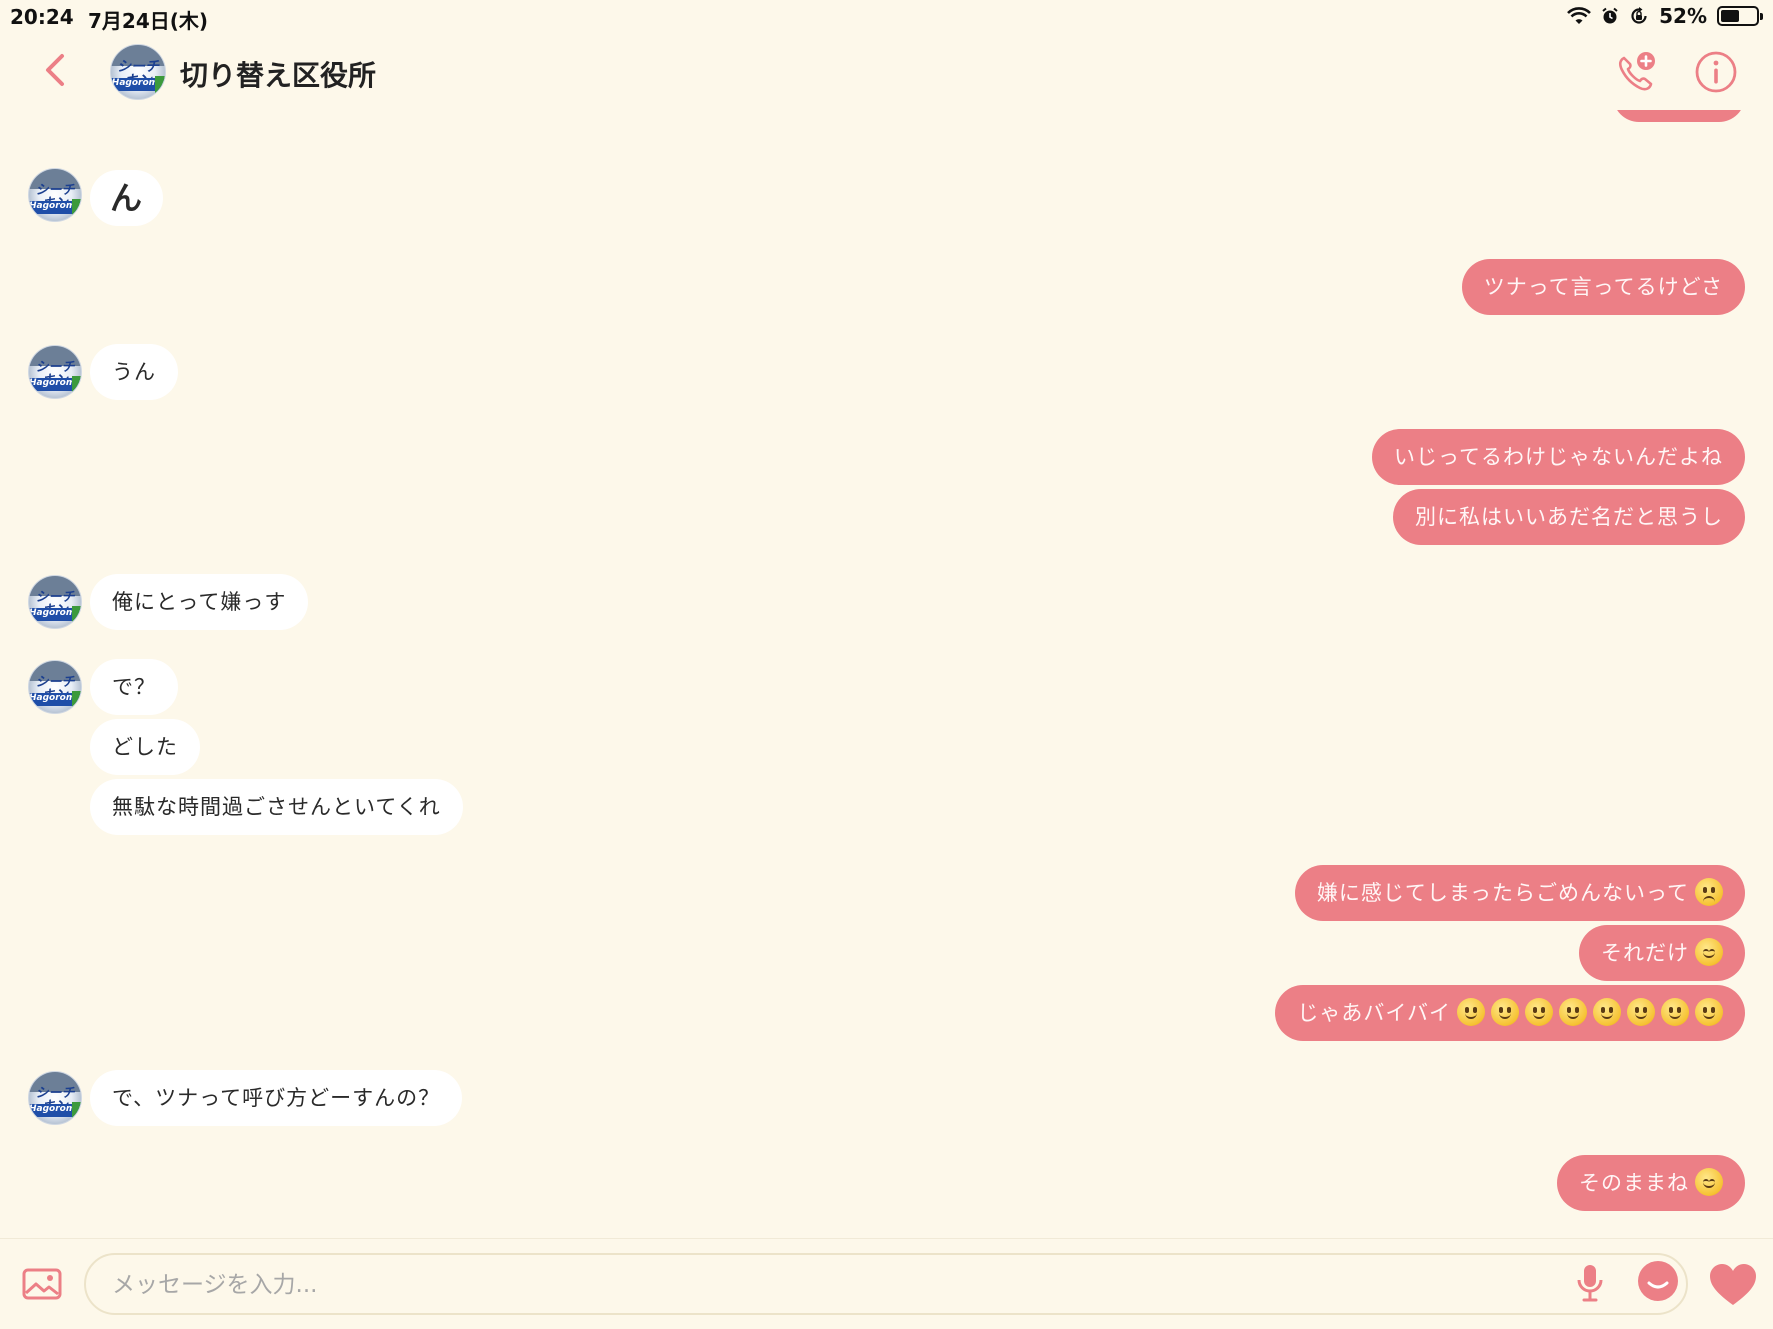 Image resolution: width=1773 pixels, height=1329 pixels. What do you see at coordinates (148, 21) in the screenshot?
I see `status-date: 7月24日(木)` at bounding box center [148, 21].